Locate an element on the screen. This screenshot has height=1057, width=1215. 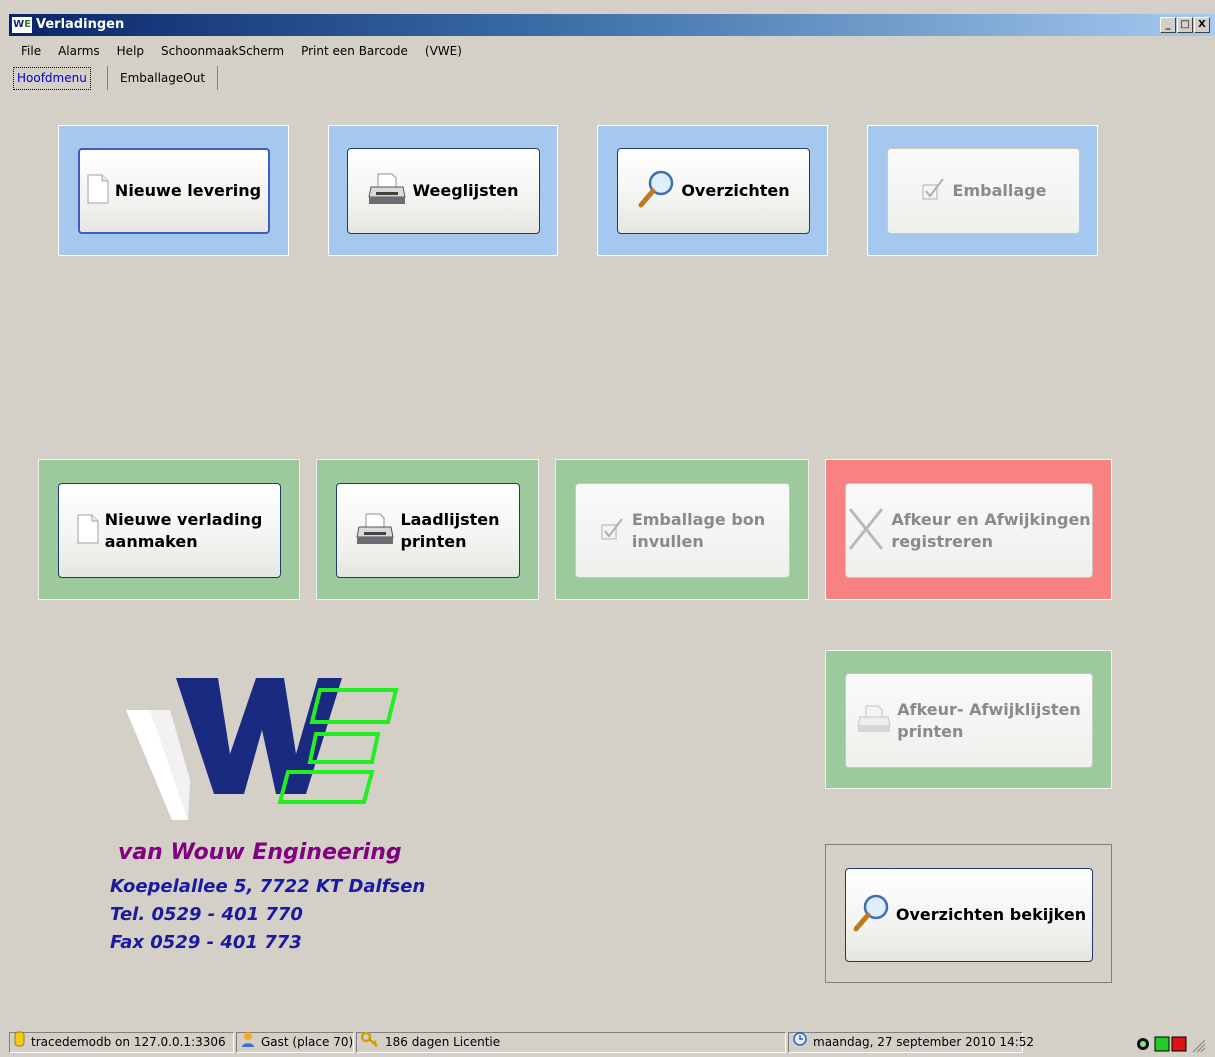
nieuwe-verlading-label: Nieuwe verlading aanmaken is located at coordinates (183, 530).